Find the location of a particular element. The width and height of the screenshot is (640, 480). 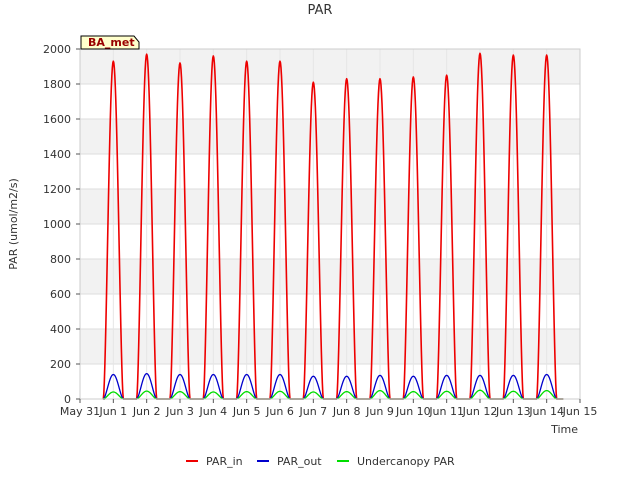

x-tick-label: Jun 15 is located at coordinates (580, 411).